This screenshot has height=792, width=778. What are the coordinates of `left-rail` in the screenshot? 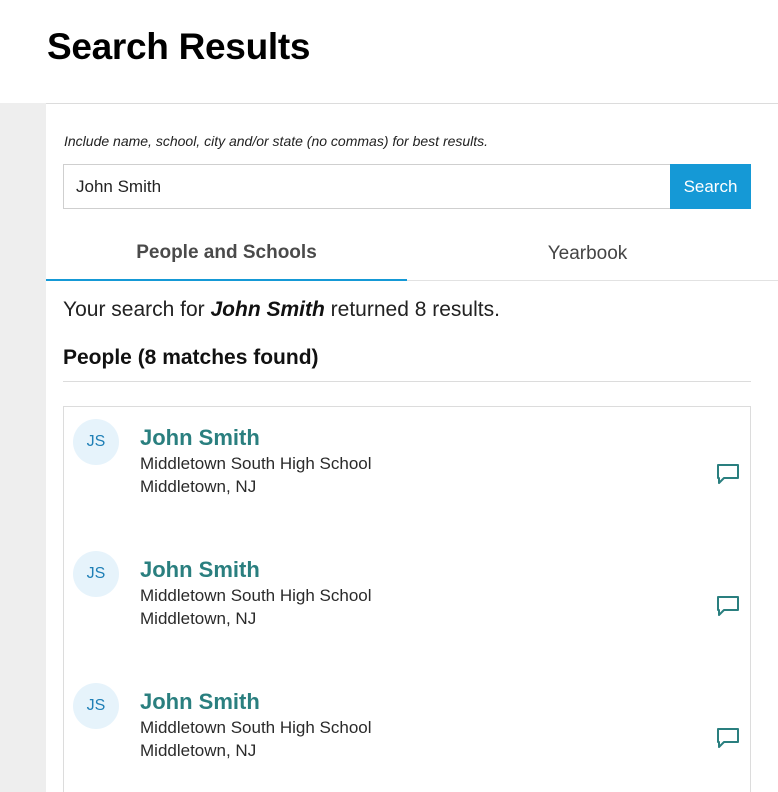 It's located at (23, 447).